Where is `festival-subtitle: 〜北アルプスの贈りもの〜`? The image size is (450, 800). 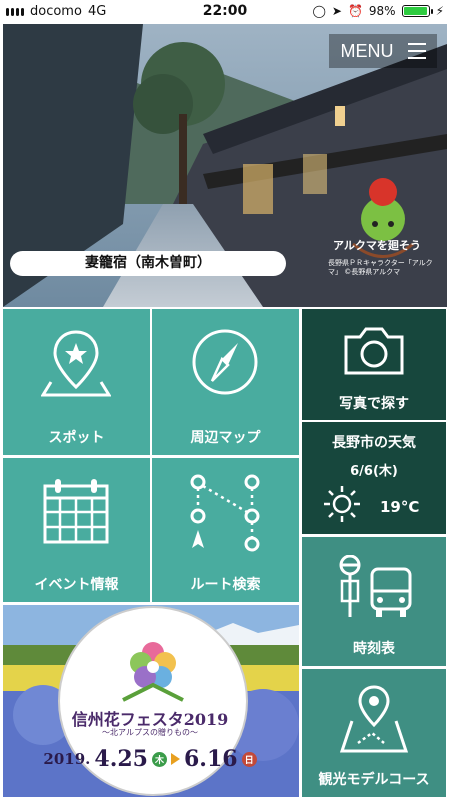 festival-subtitle: 〜北アルプスの贈りもの〜 is located at coordinates (150, 732).